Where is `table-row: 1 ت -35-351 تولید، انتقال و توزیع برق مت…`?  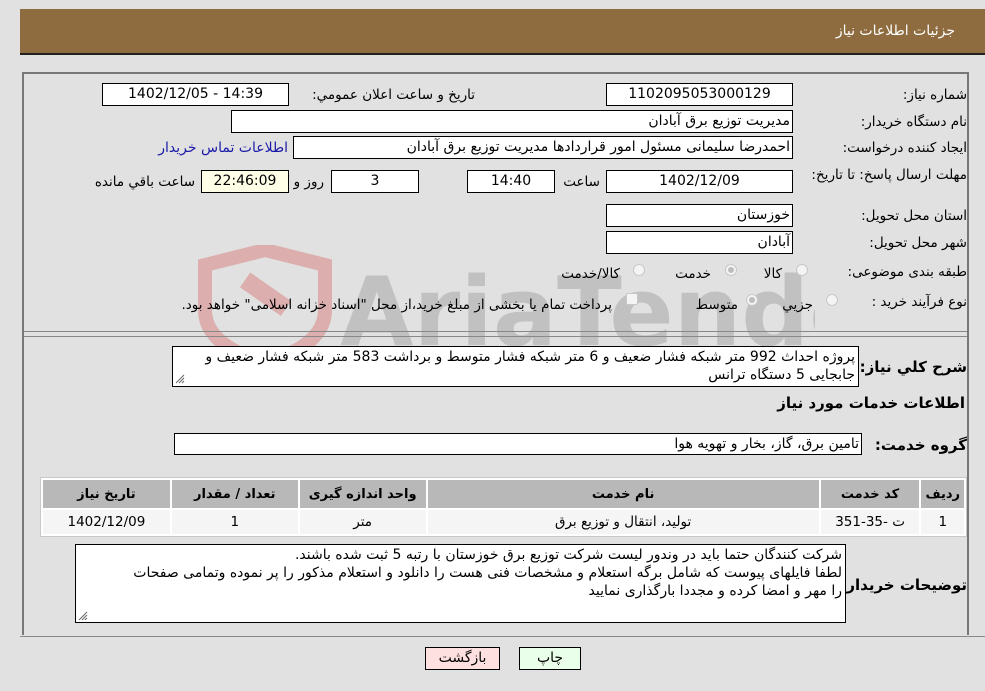
table-row: 1 ت -35-351 تولید، انتقال و توزیع برق مت… is located at coordinates (503, 522).